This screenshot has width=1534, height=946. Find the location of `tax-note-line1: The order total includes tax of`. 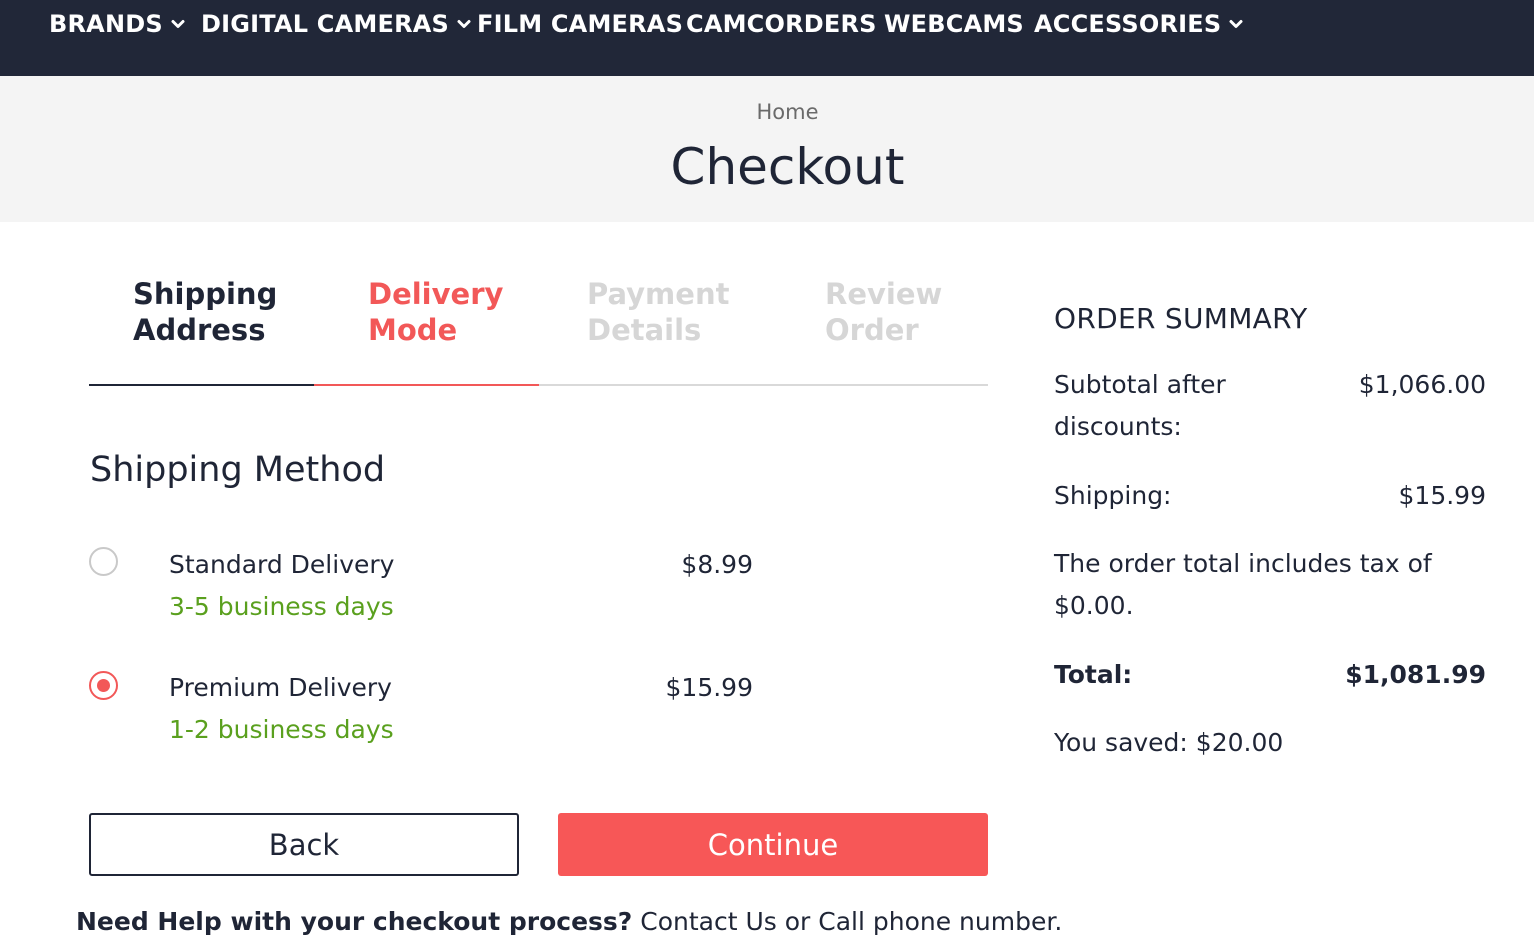

tax-note-line1: The order total includes tax of is located at coordinates (1243, 563).